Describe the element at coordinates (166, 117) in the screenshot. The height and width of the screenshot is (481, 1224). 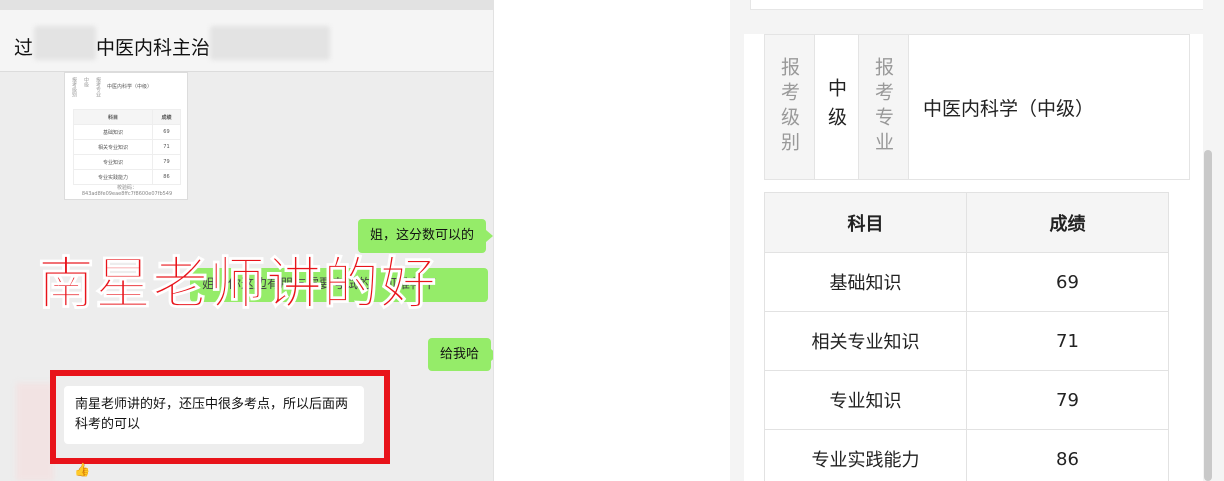
I see `thumbnail-header-score: 成绩` at that location.